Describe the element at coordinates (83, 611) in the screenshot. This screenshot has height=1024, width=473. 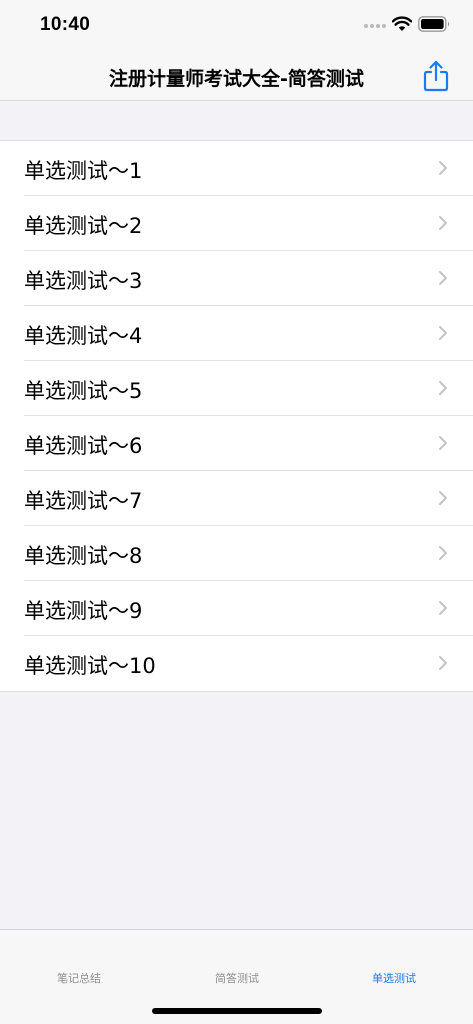
I see `list-item-label: 单选测试～9` at that location.